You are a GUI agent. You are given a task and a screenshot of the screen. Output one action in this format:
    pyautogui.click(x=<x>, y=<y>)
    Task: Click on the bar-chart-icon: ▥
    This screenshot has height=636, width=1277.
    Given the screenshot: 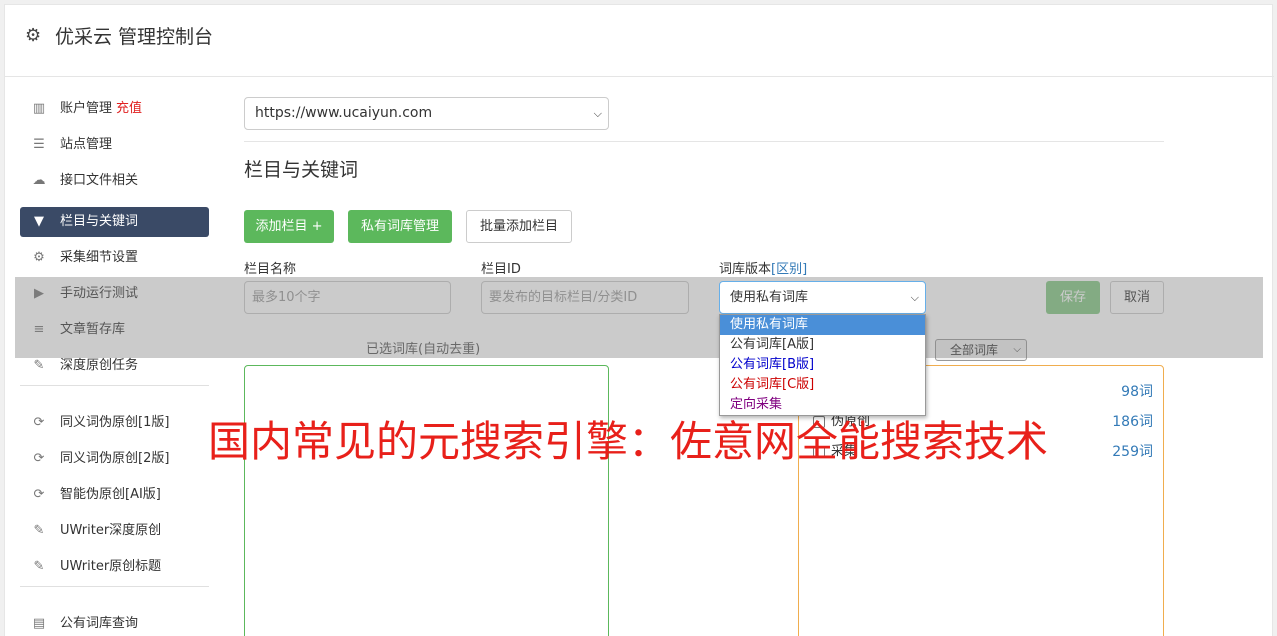 What is the action you would take?
    pyautogui.click(x=39, y=108)
    